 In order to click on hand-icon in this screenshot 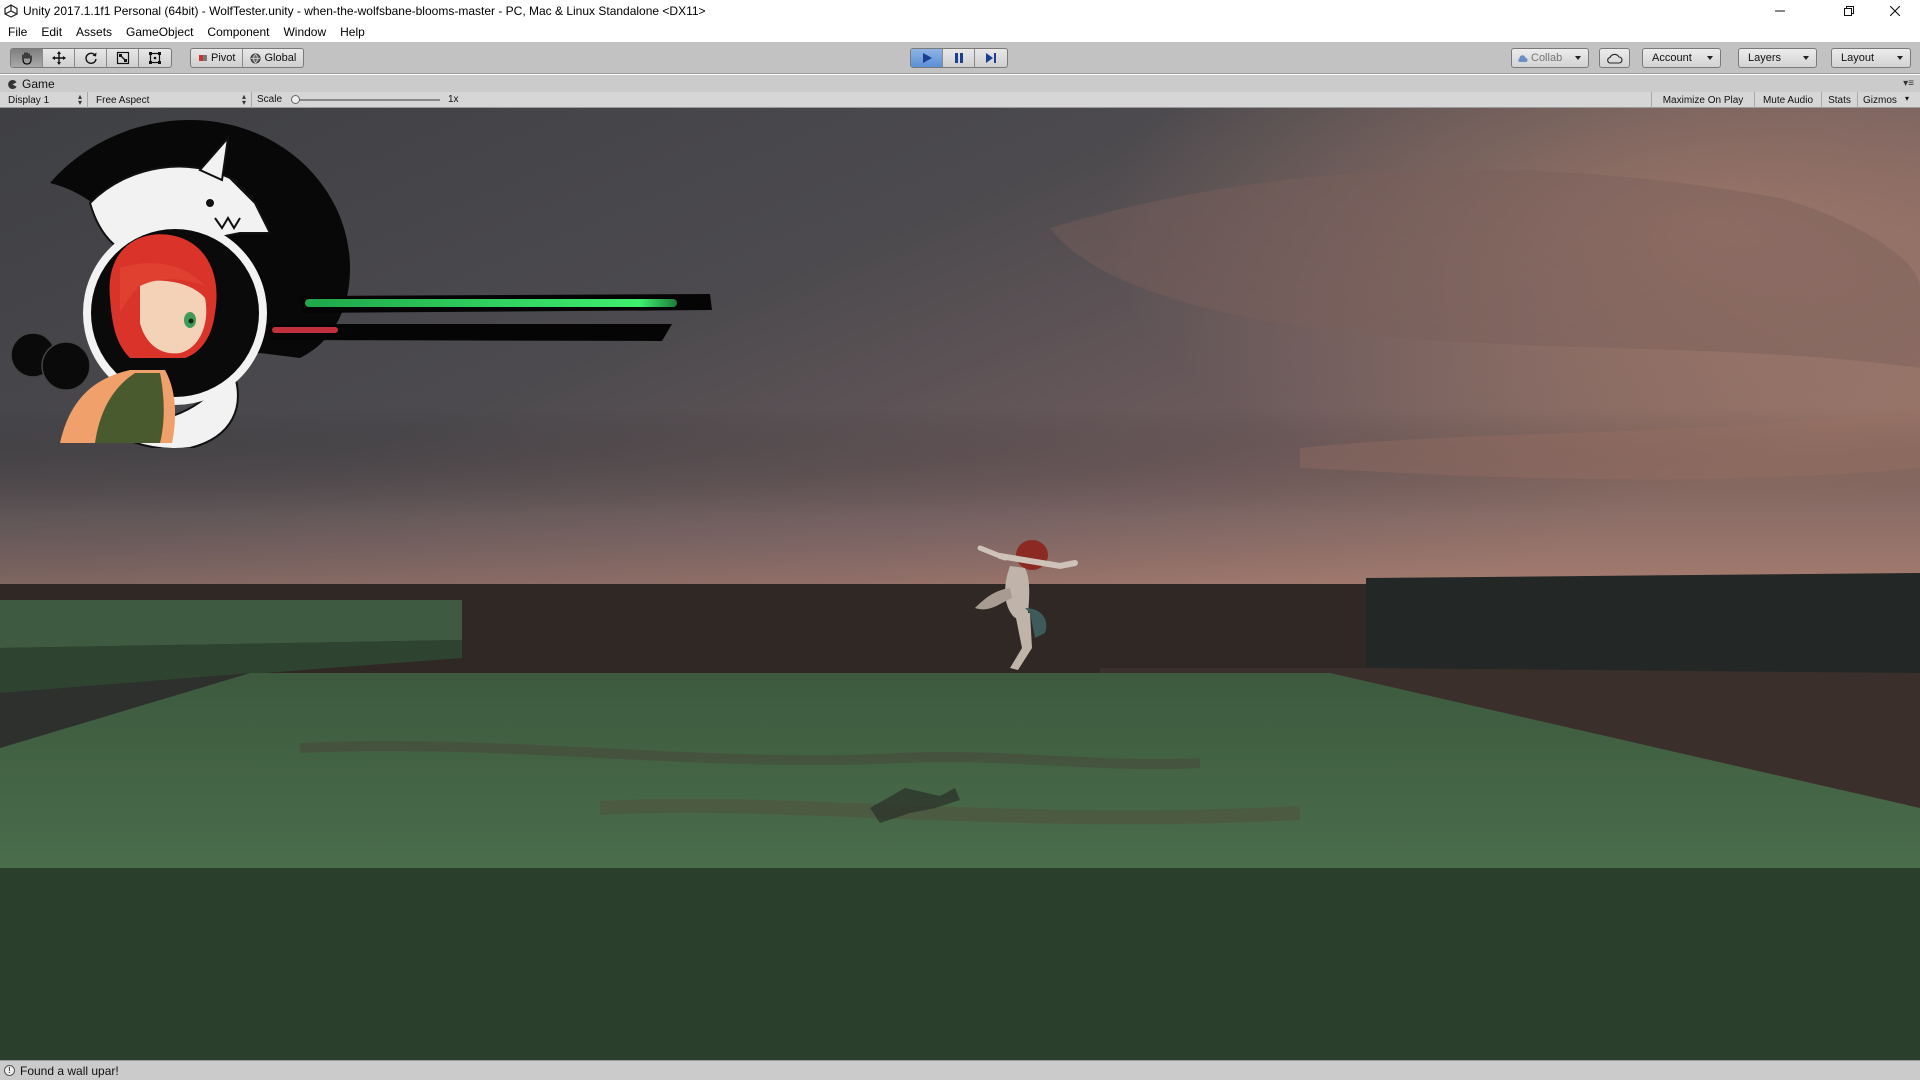, I will do `click(26, 58)`.